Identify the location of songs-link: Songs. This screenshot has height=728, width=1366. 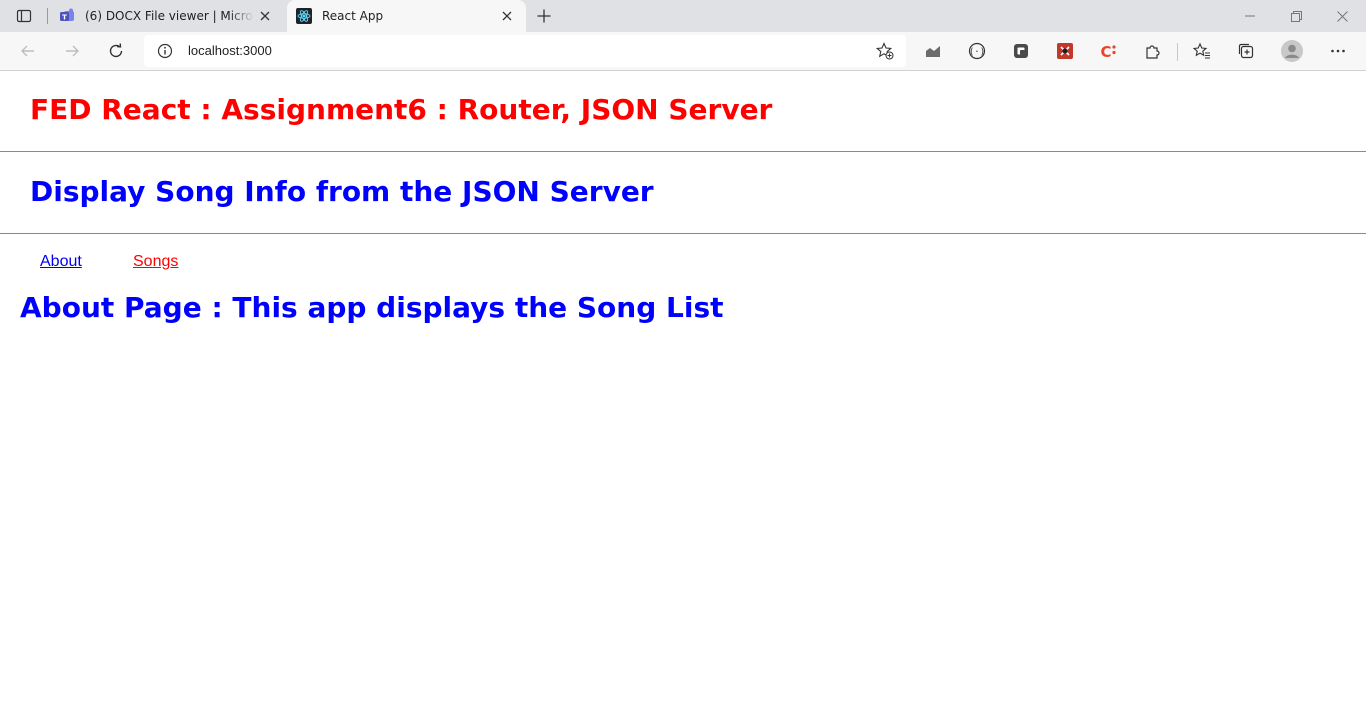
(155, 262).